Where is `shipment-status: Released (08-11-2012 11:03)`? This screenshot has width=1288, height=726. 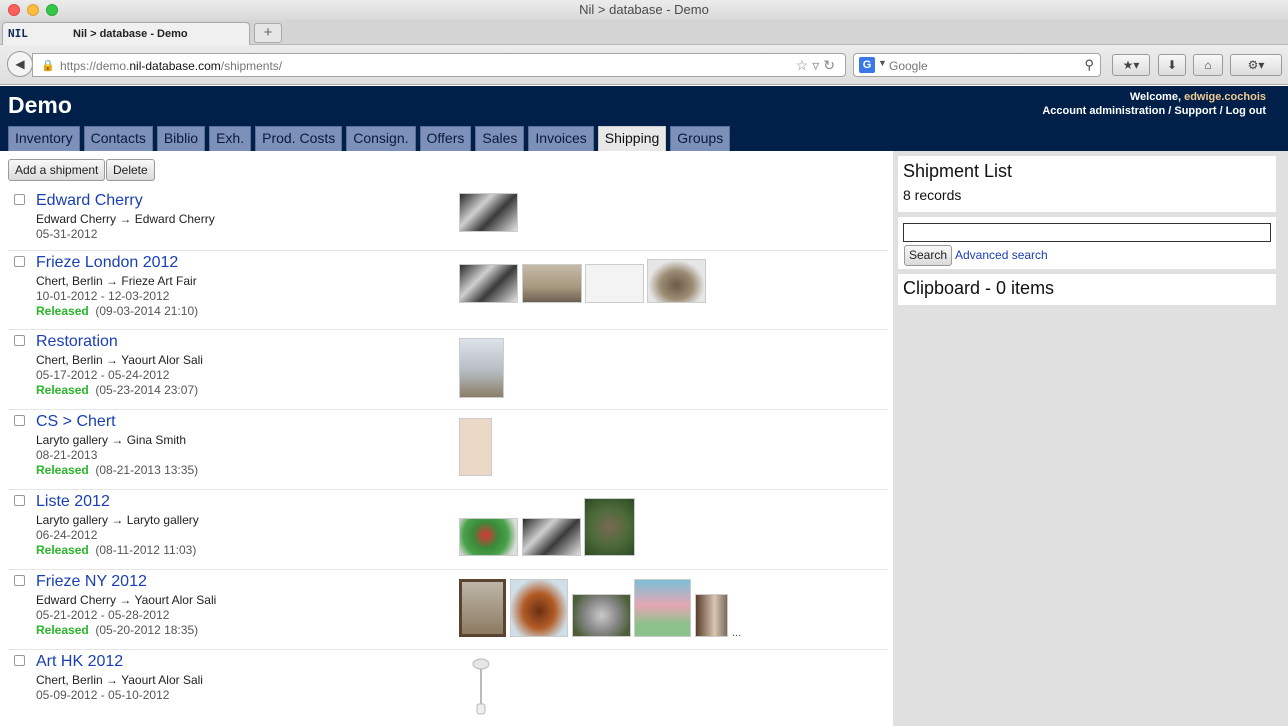 shipment-status: Released (08-11-2012 11:03) is located at coordinates (116, 550).